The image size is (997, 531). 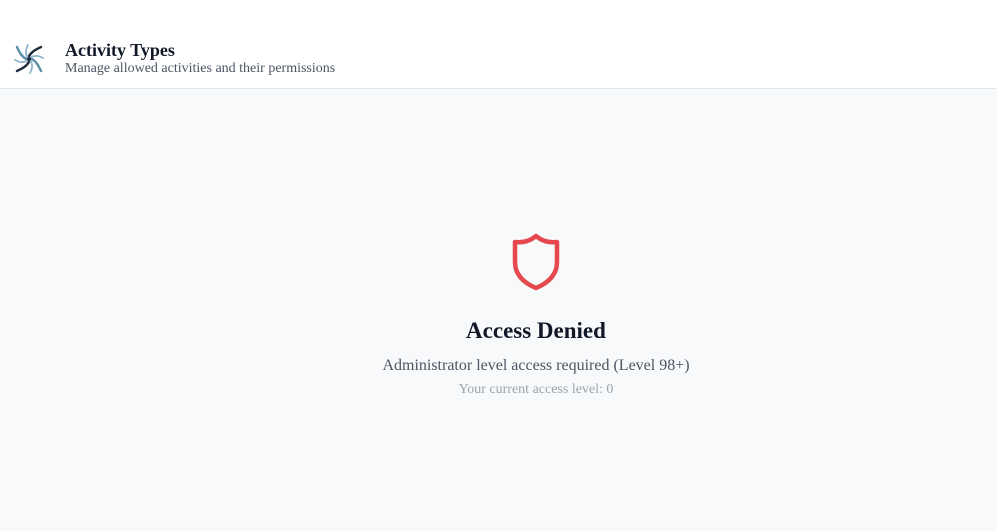 I want to click on current-access-level: Your current access level: 0, so click(x=536, y=389).